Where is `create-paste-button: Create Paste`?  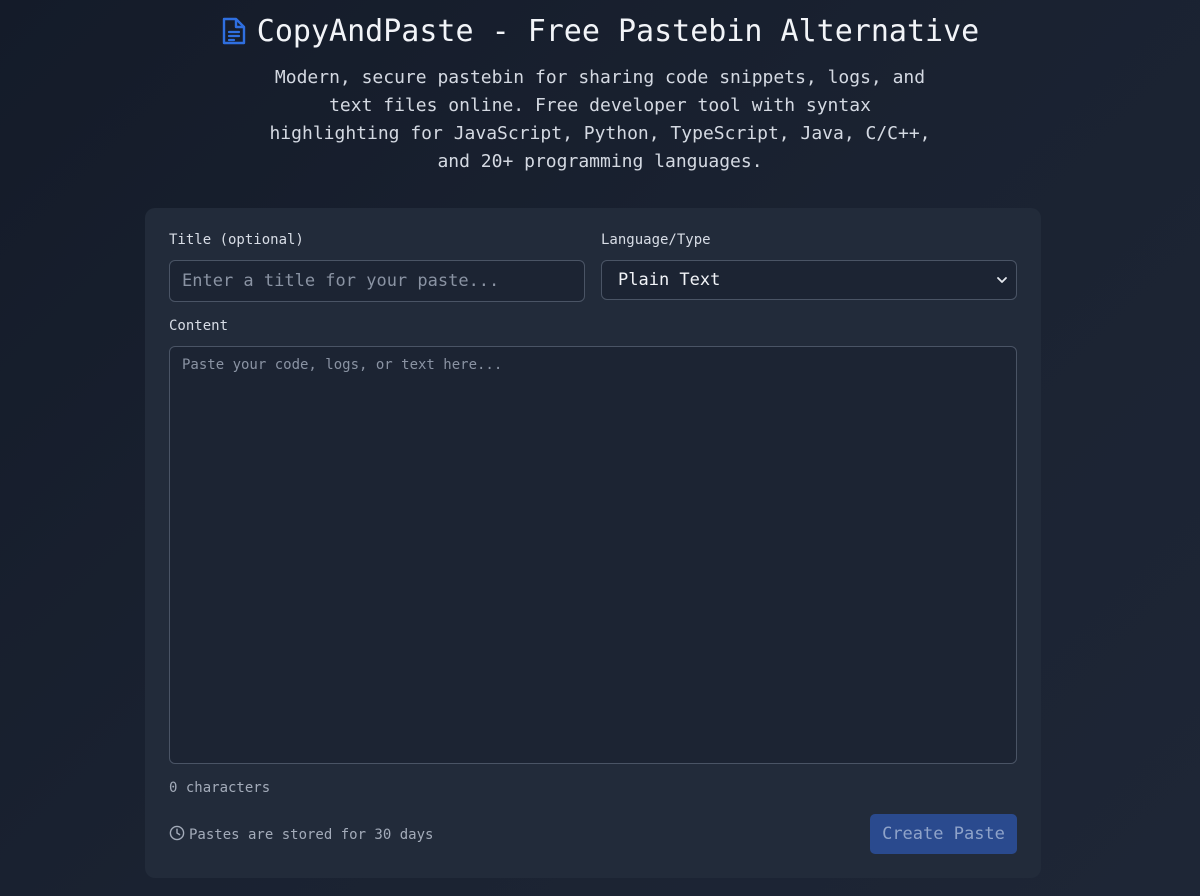
create-paste-button: Create Paste is located at coordinates (943, 834).